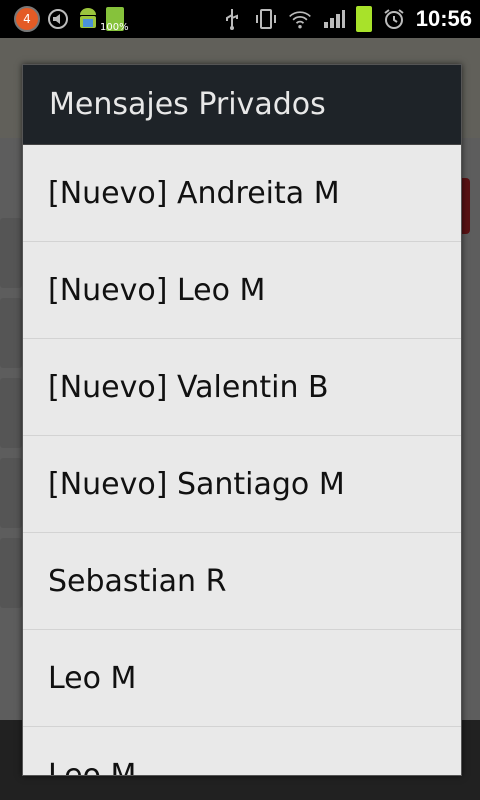  What do you see at coordinates (114, 27) in the screenshot?
I see `battery-percent: 100%` at bounding box center [114, 27].